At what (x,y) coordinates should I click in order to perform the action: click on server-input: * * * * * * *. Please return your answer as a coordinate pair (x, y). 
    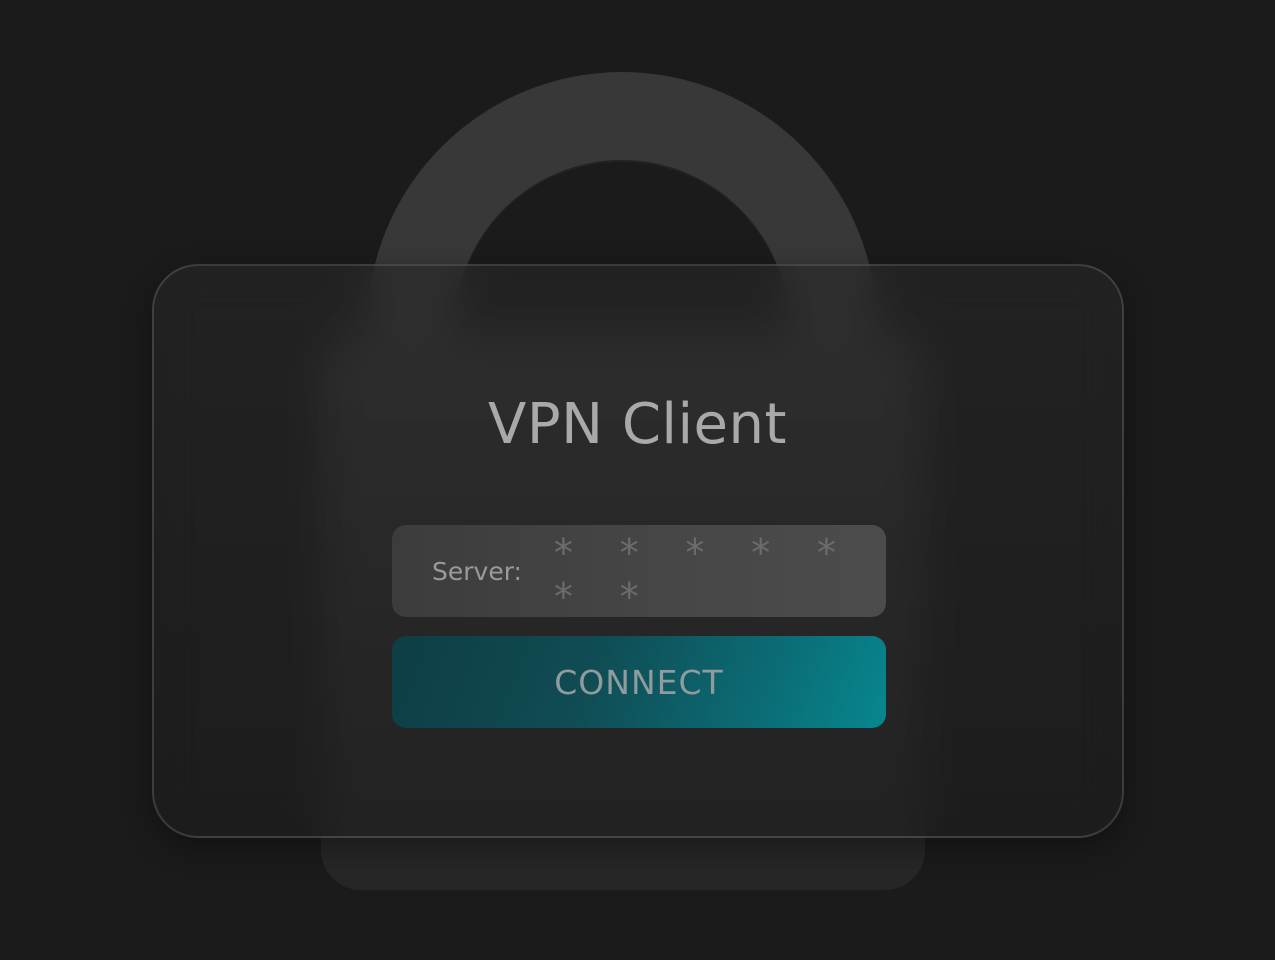
    Looking at the image, I should click on (719, 571).